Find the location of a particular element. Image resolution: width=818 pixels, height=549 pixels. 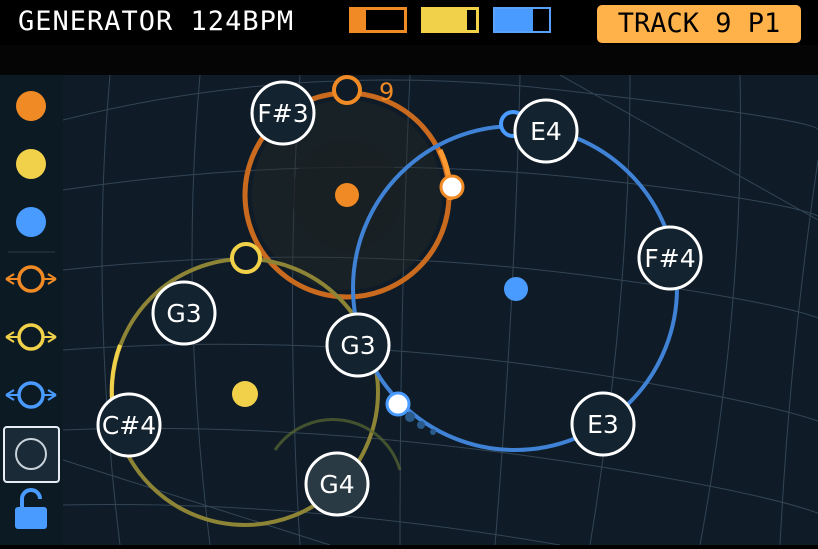

note-node: F#3 is located at coordinates (283, 113).